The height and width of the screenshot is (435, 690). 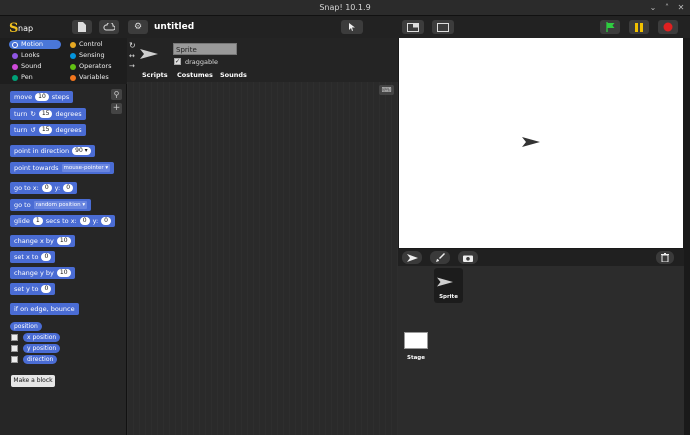 What do you see at coordinates (412, 257) in the screenshot?
I see `turtle-icon` at bounding box center [412, 257].